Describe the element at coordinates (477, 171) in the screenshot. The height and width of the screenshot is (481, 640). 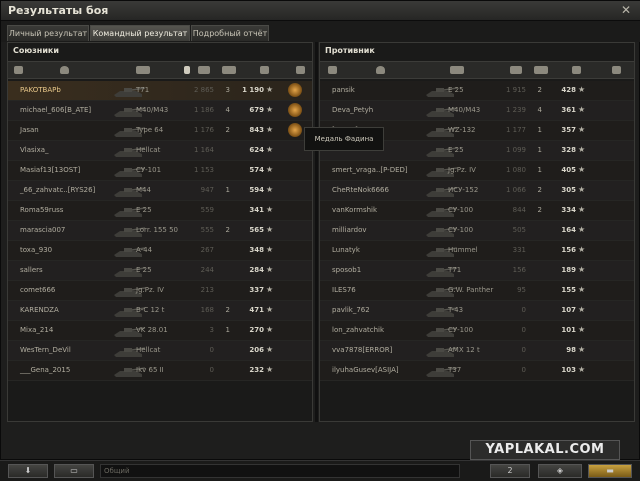
I see `table-row: smert_vraga..[P-DED] Jg.Pz. IV 1 080 1 405 ★` at that location.